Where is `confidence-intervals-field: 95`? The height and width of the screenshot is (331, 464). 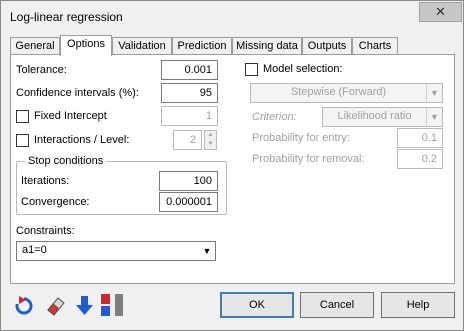 confidence-intervals-field: 95 is located at coordinates (189, 93).